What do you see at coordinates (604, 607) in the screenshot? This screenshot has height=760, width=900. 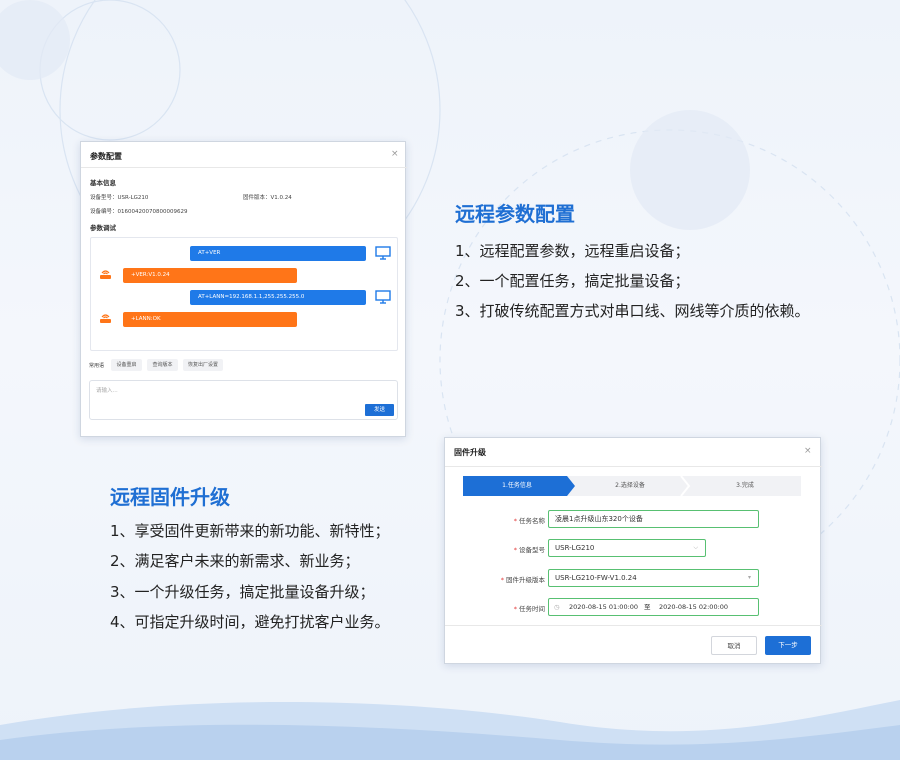 I see `time-start: 2020-08-15 01:00:00` at bounding box center [604, 607].